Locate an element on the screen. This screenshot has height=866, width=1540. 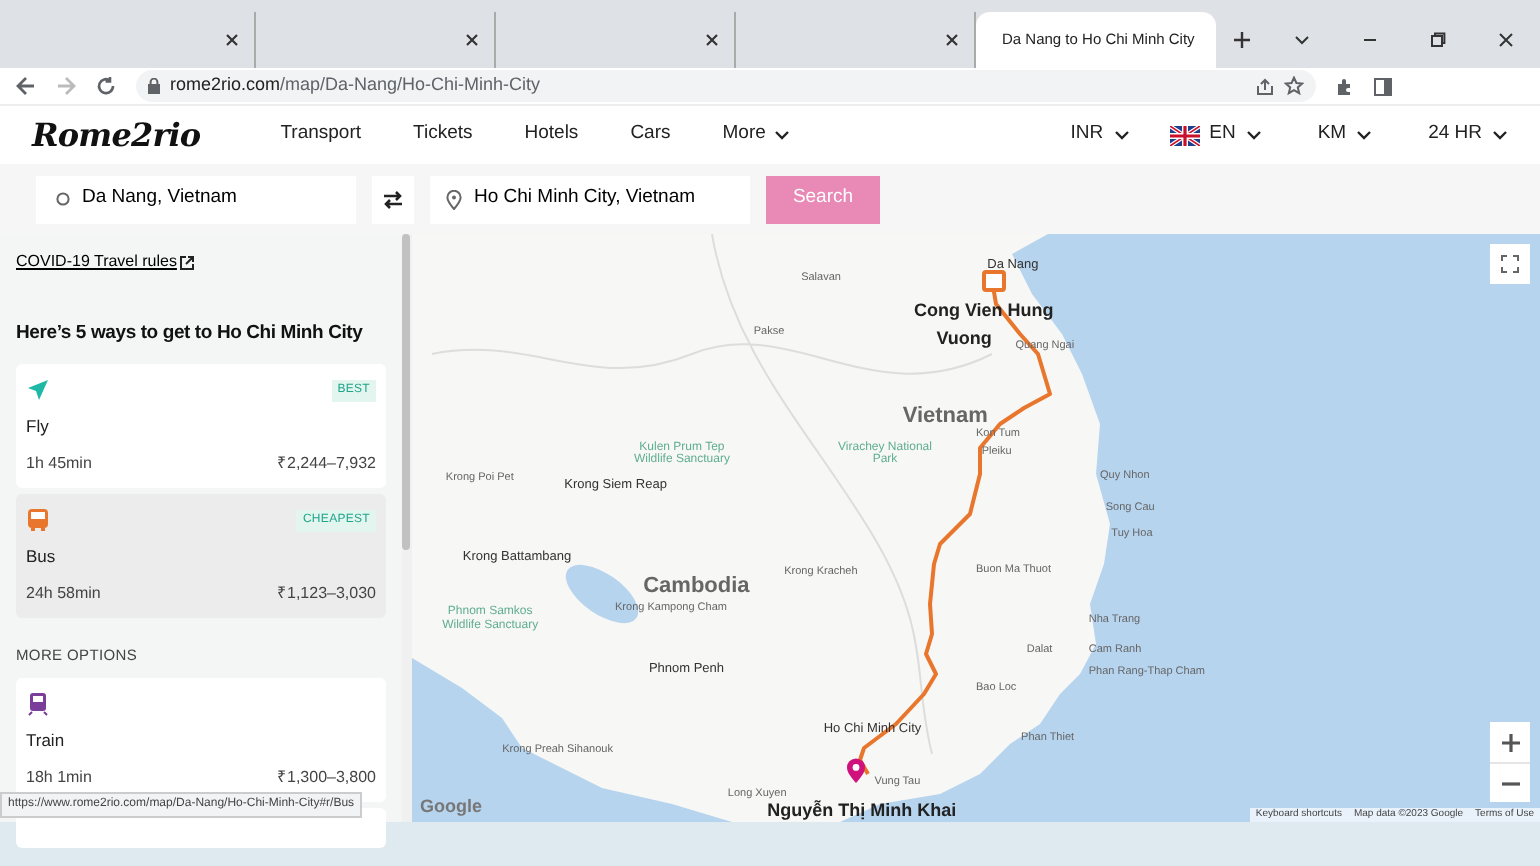
plus-icon is located at coordinates (1510, 742).